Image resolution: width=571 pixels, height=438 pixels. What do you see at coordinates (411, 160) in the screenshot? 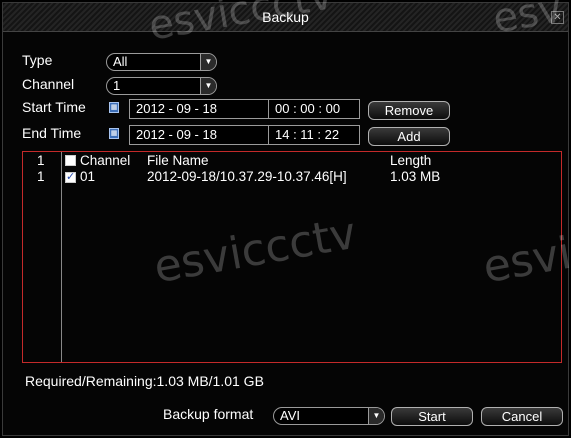
I see `header-length: Length` at bounding box center [411, 160].